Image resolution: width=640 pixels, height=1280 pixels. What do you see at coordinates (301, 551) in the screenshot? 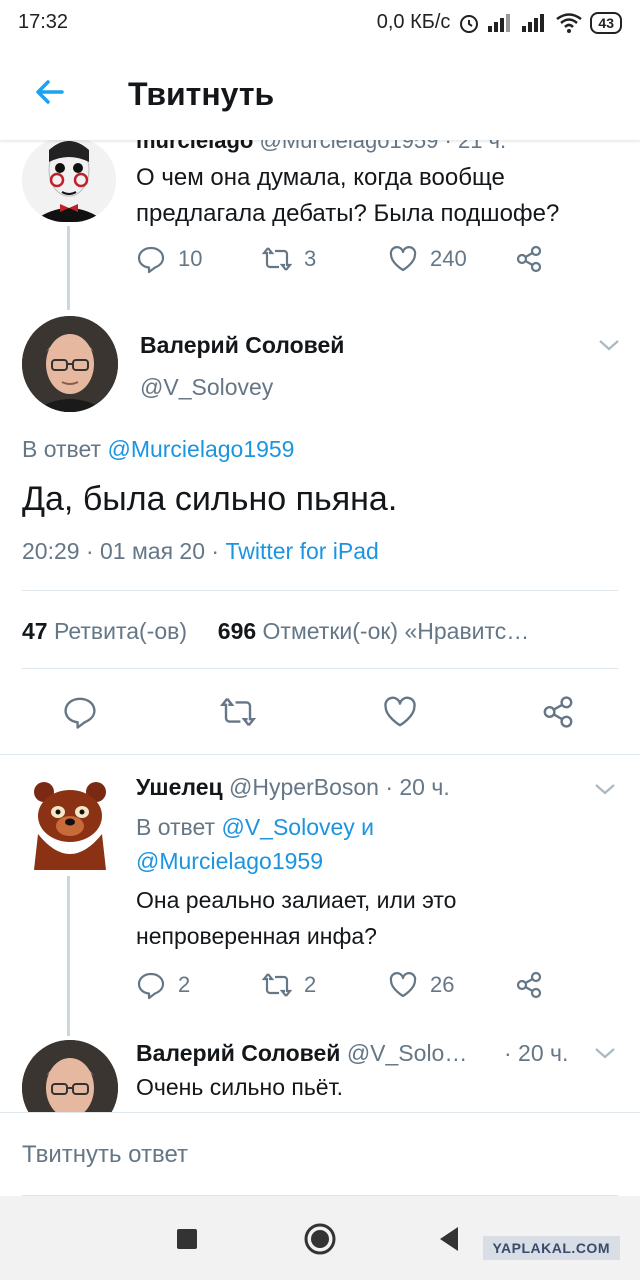
I see `source-link: Twitter for iPad` at bounding box center [301, 551].